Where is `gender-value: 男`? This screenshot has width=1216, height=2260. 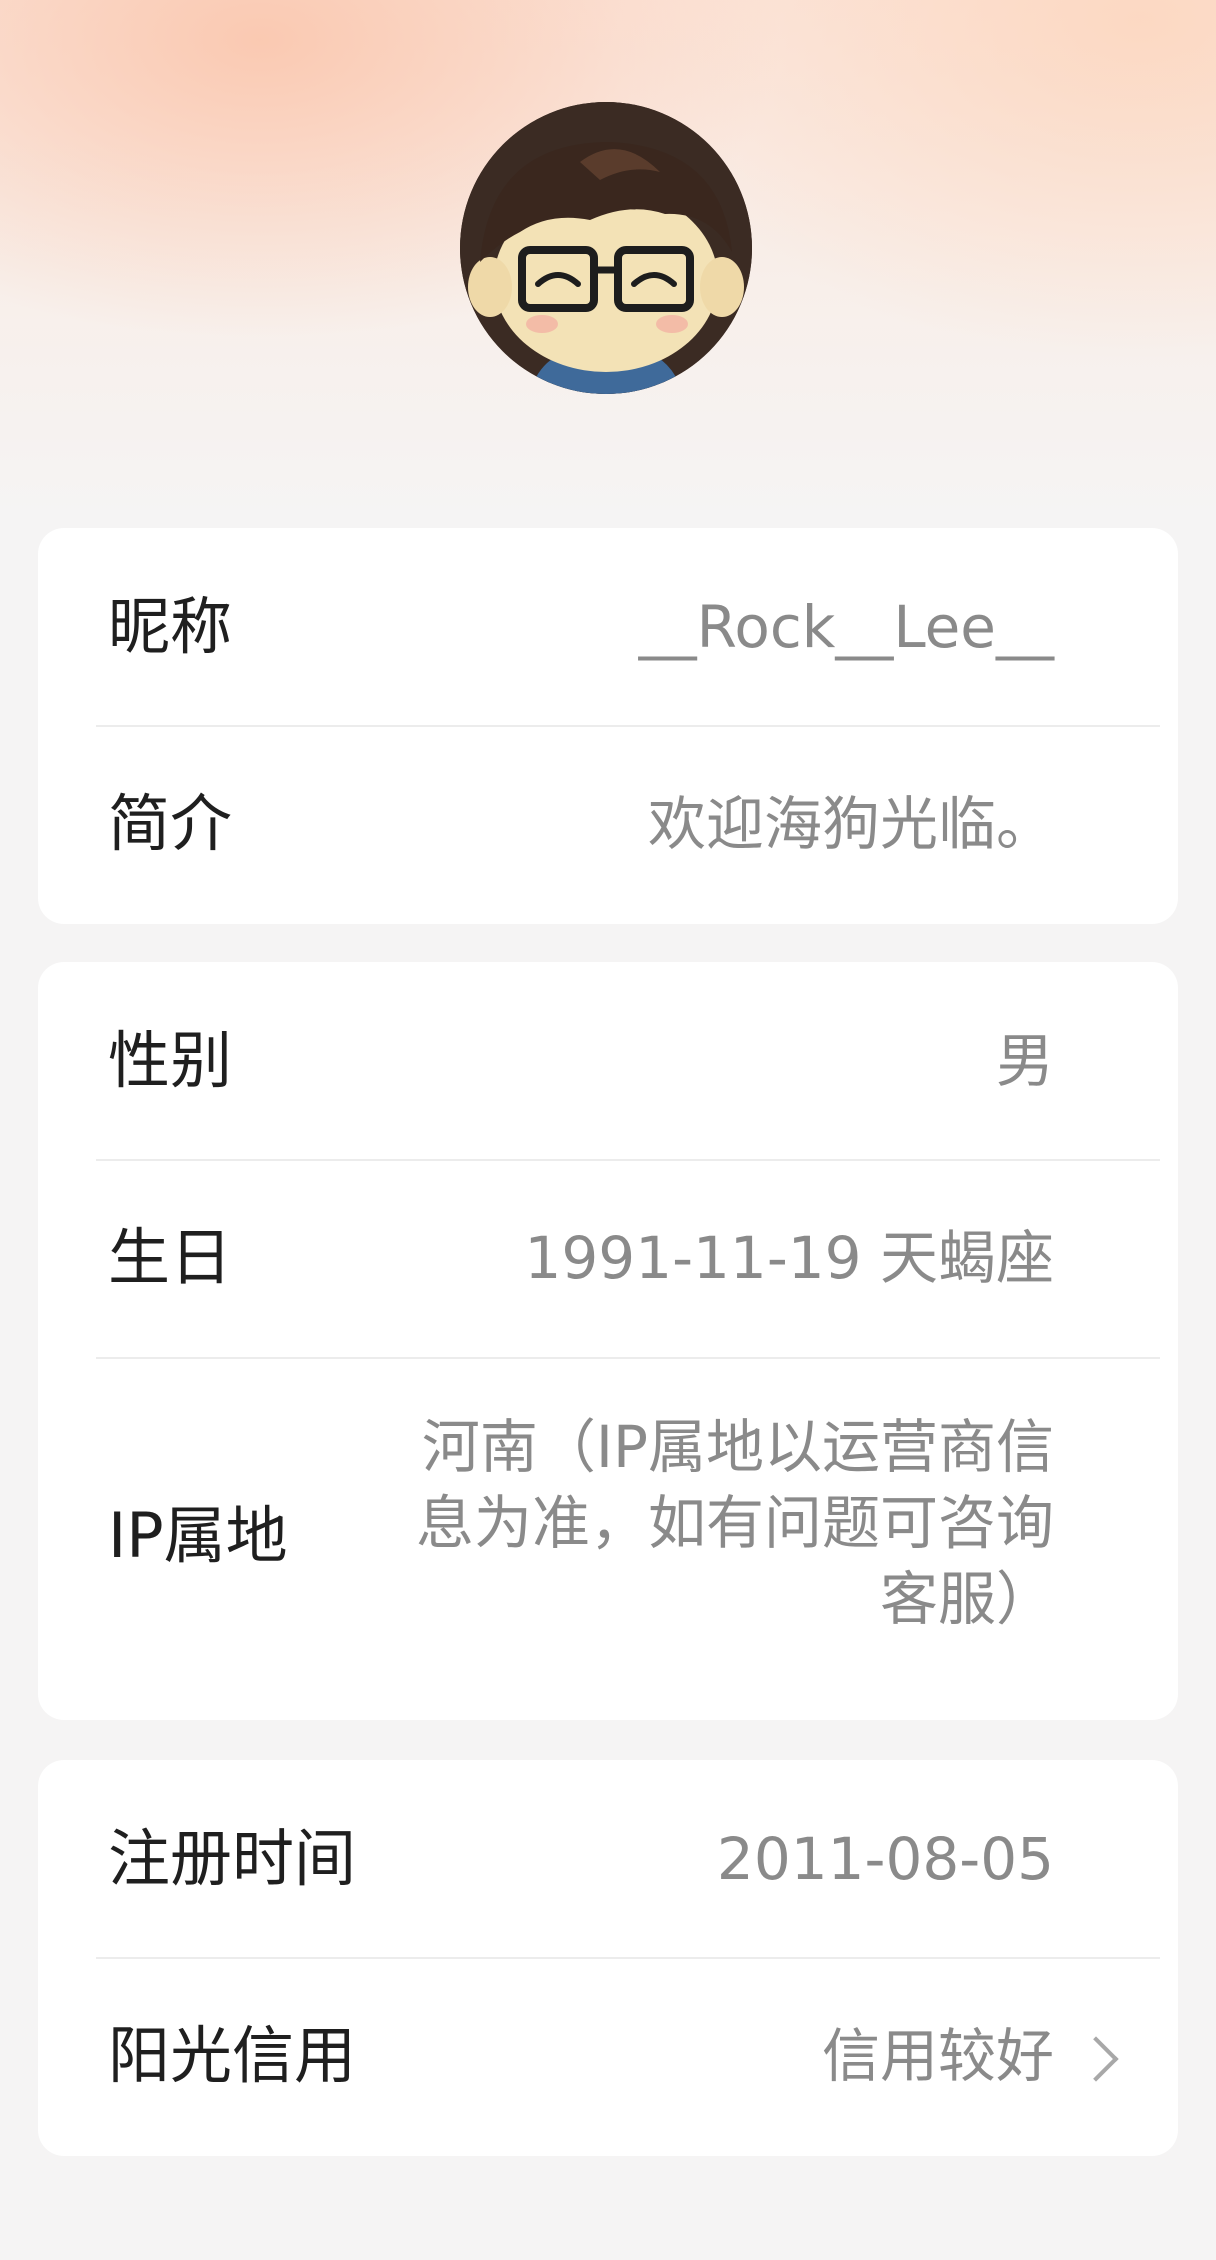 gender-value: 男 is located at coordinates (1024, 1061).